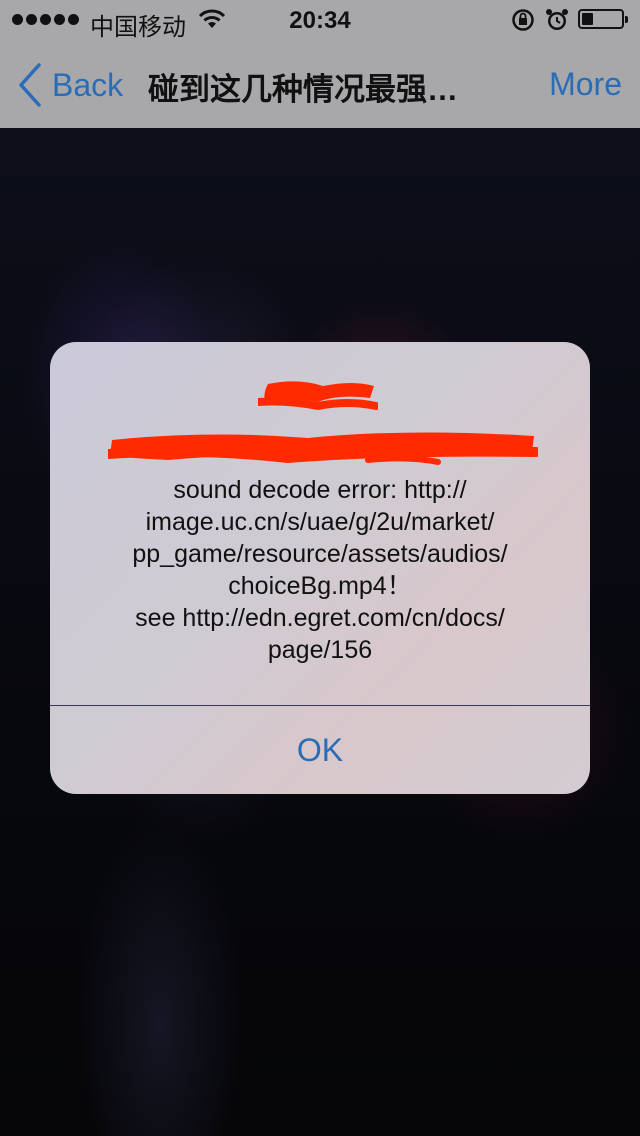  I want to click on alert-message-line: sound decode error: http://, so click(320, 490).